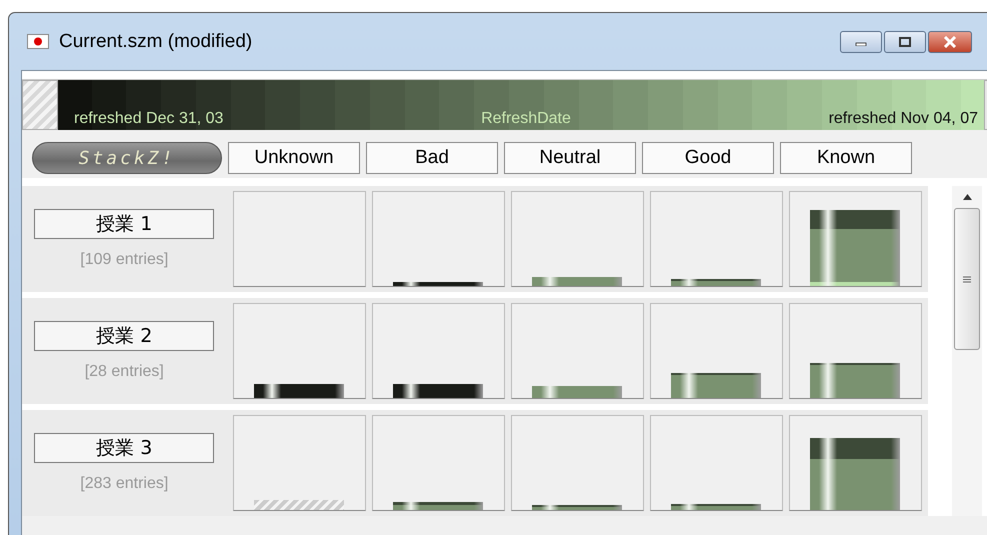  What do you see at coordinates (127, 158) in the screenshot?
I see `stackz-logo-button: StackZ!` at bounding box center [127, 158].